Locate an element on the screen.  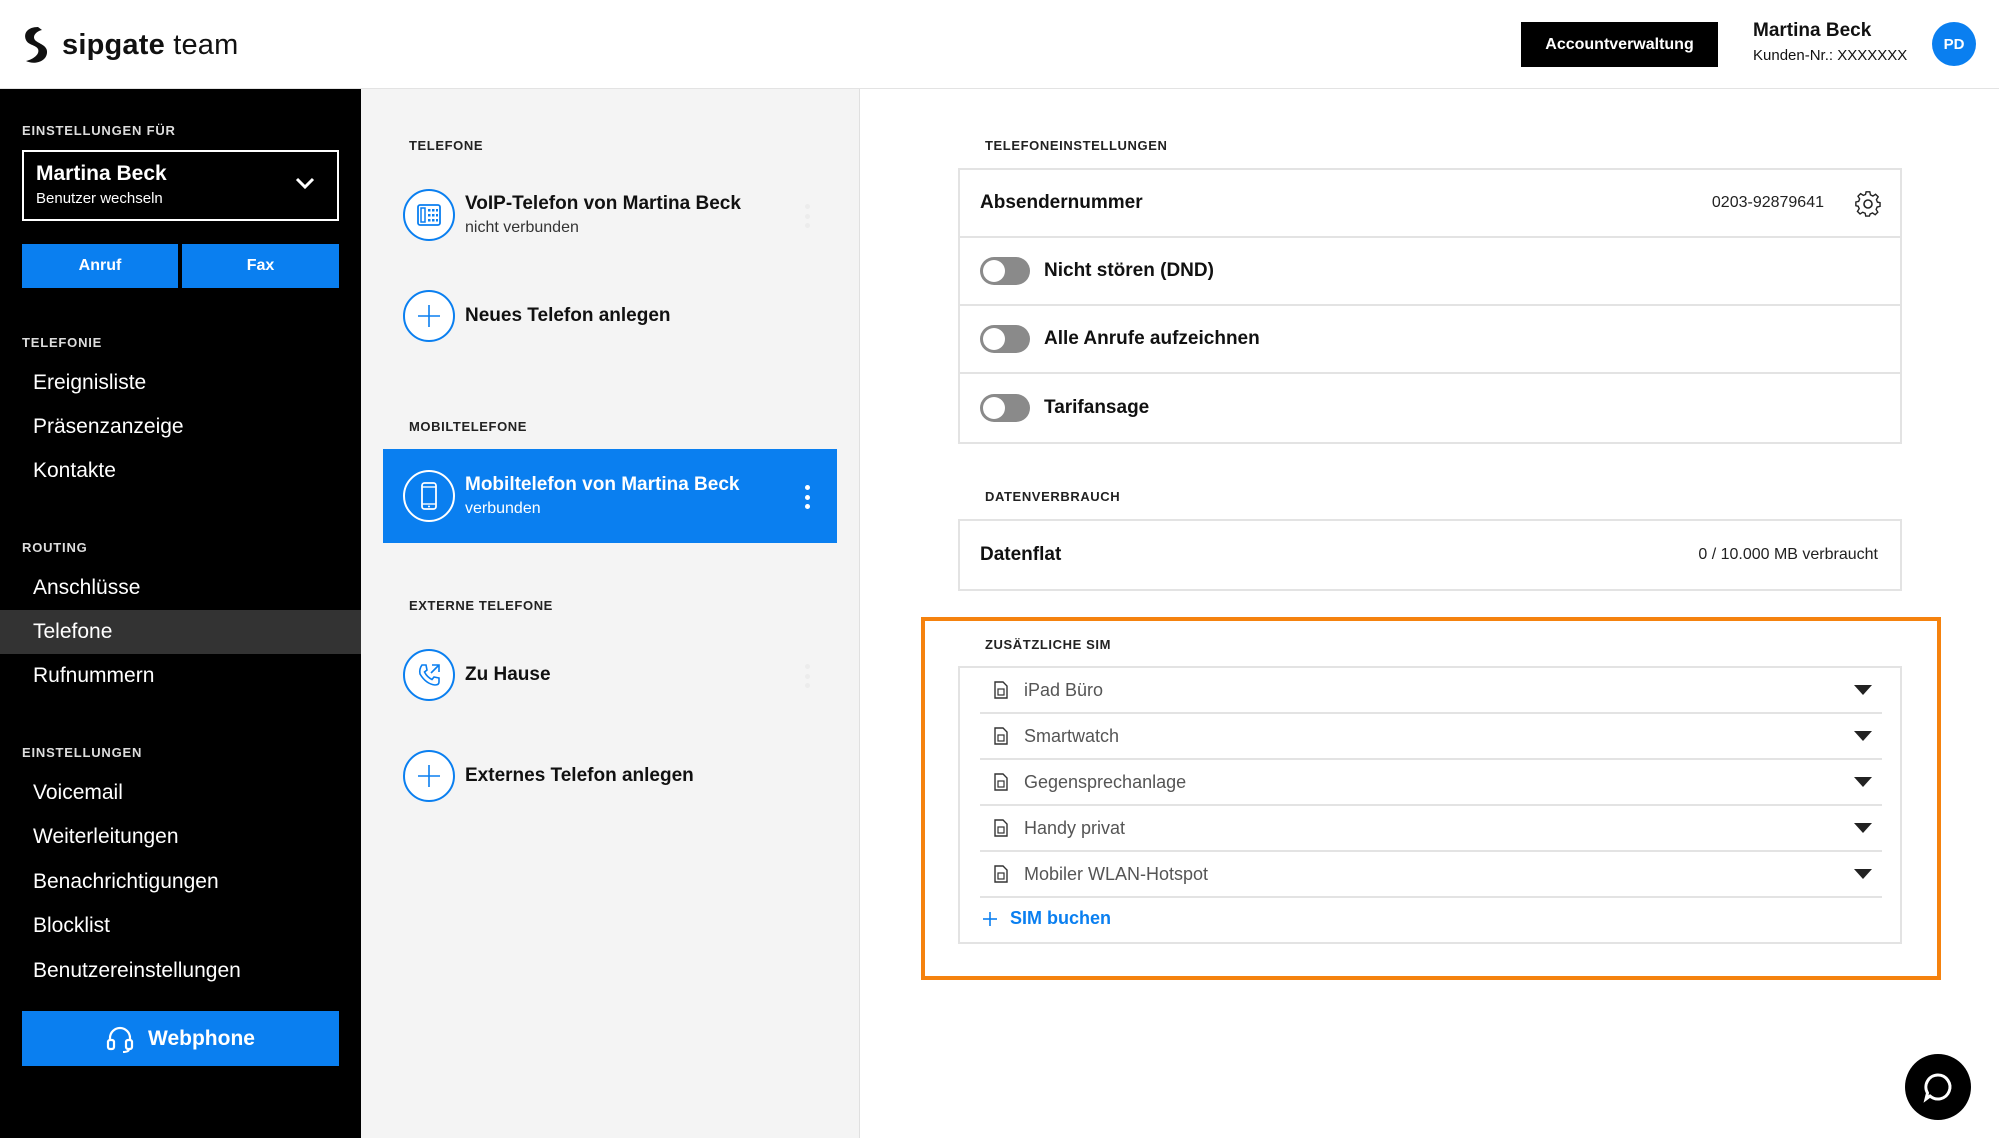
record-calls-toggle is located at coordinates (1005, 339).